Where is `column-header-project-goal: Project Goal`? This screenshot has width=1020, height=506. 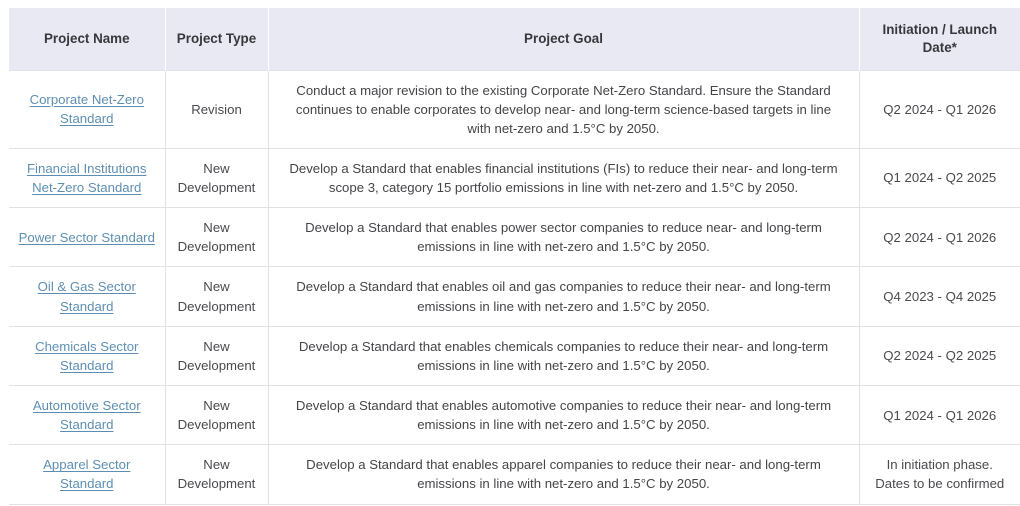
column-header-project-goal: Project Goal is located at coordinates (564, 39).